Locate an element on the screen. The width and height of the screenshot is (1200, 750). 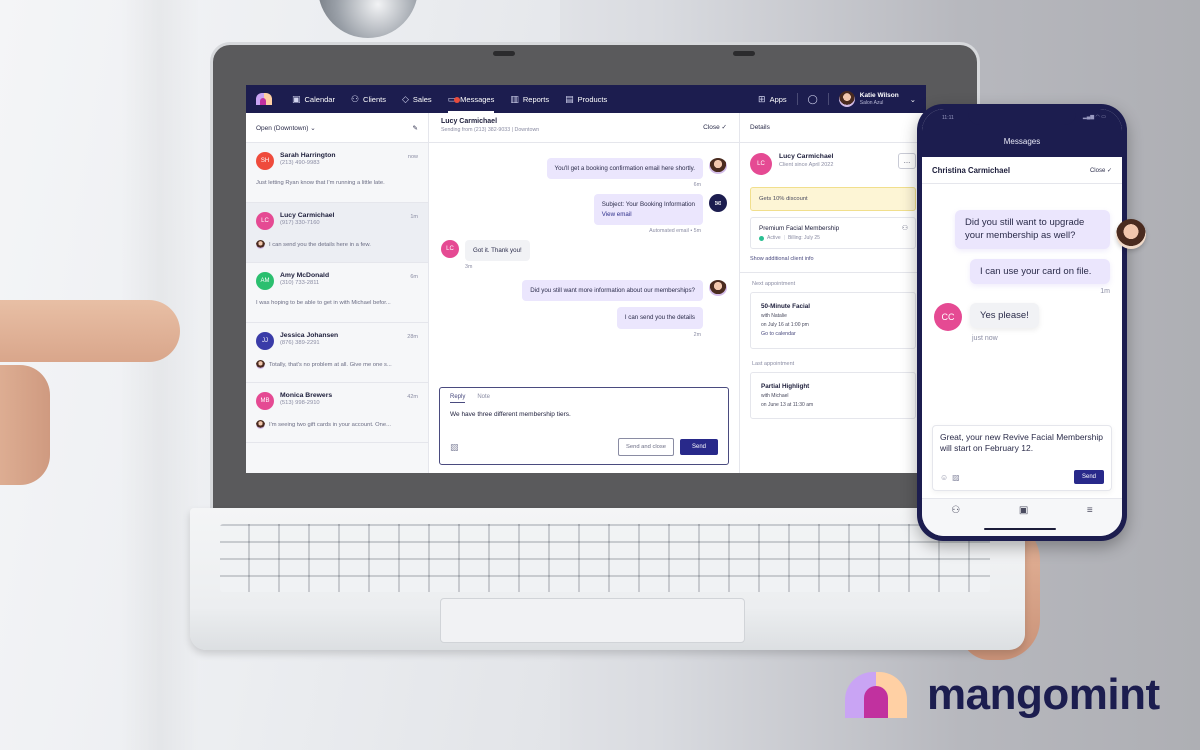
nav-calendar: ▣ Calendar is located at coordinates (313, 99).